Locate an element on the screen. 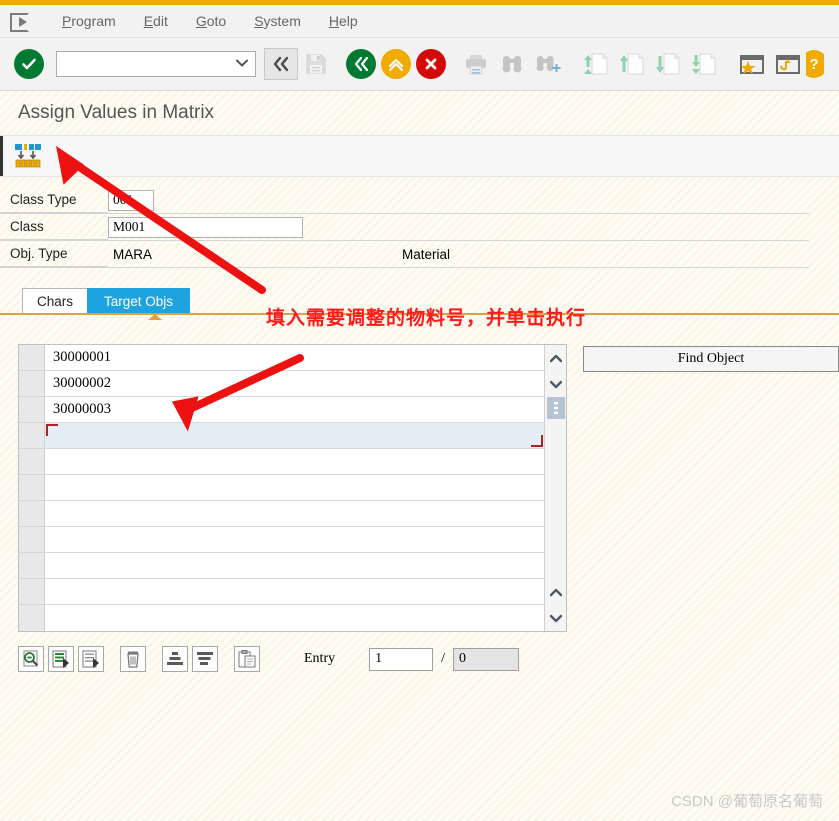  menu-item-help: Help is located at coordinates (343, 21).